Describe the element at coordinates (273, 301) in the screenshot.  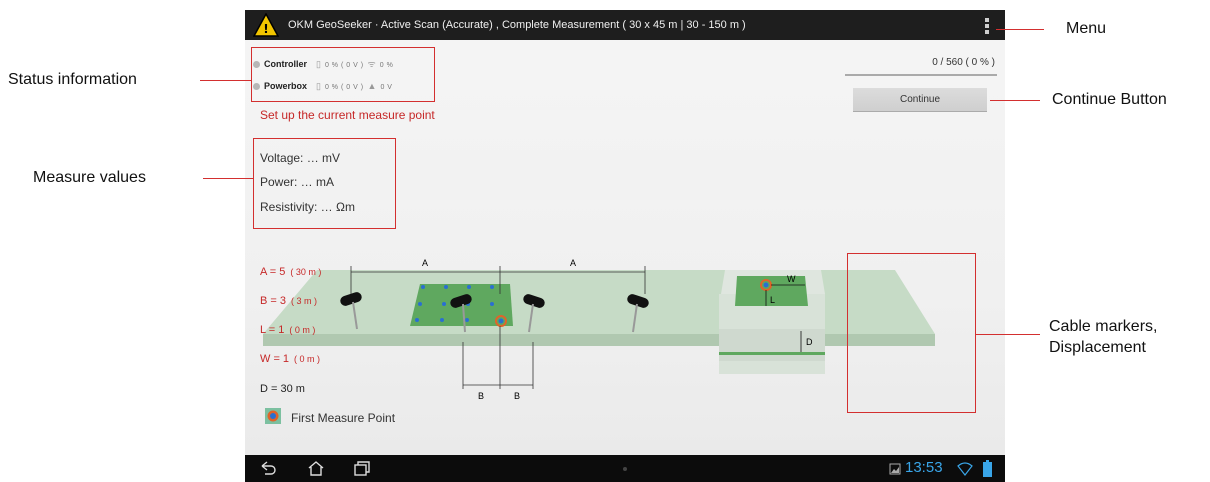
I see `cable-b-value: B = 3` at that location.